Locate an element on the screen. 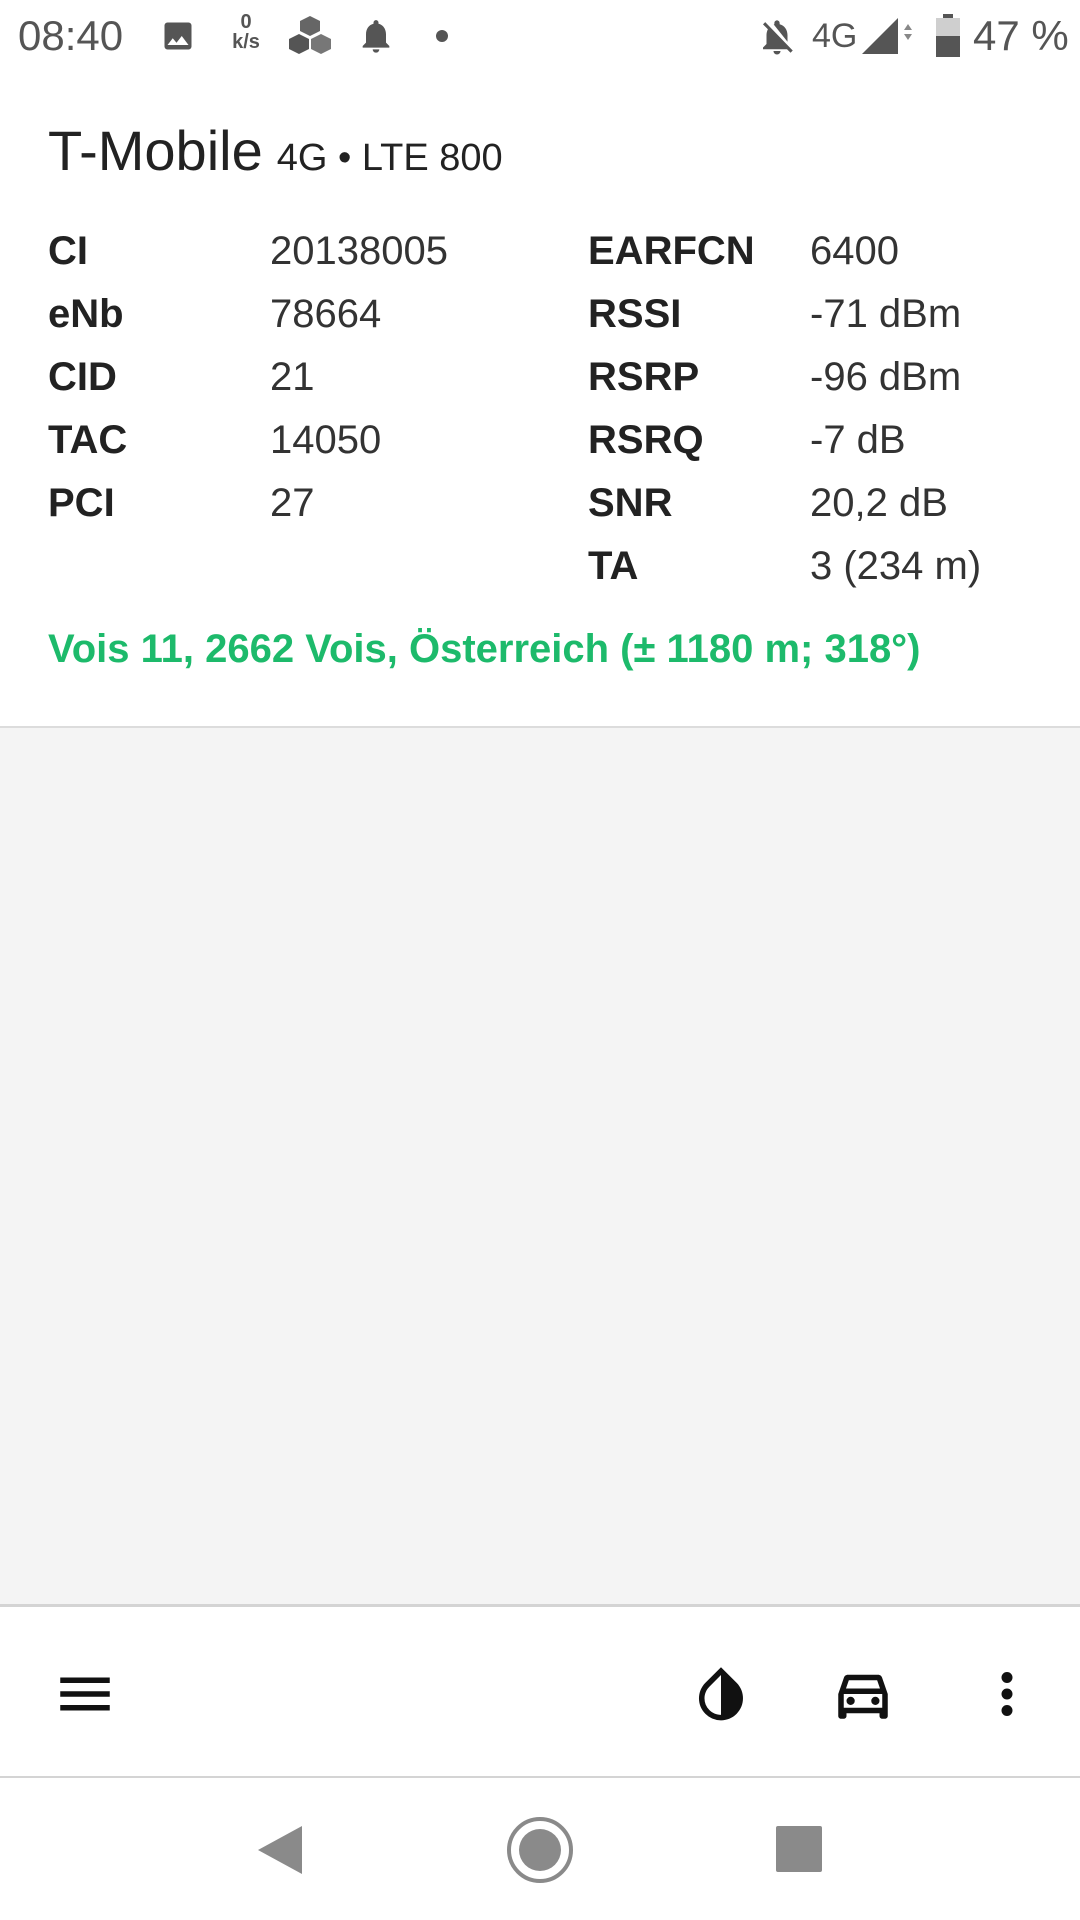  dot-icon is located at coordinates (442, 36).